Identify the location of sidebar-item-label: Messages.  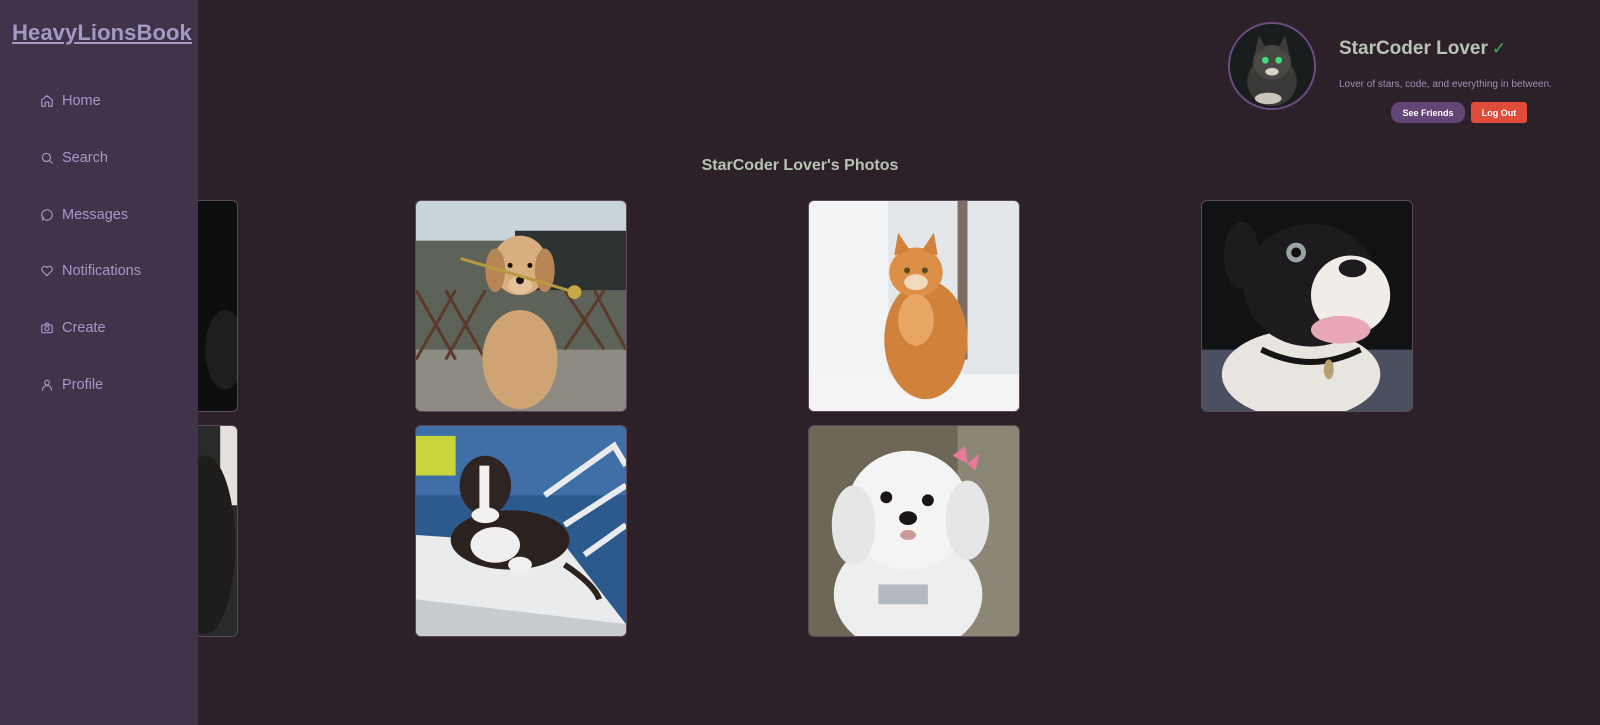
(95, 215).